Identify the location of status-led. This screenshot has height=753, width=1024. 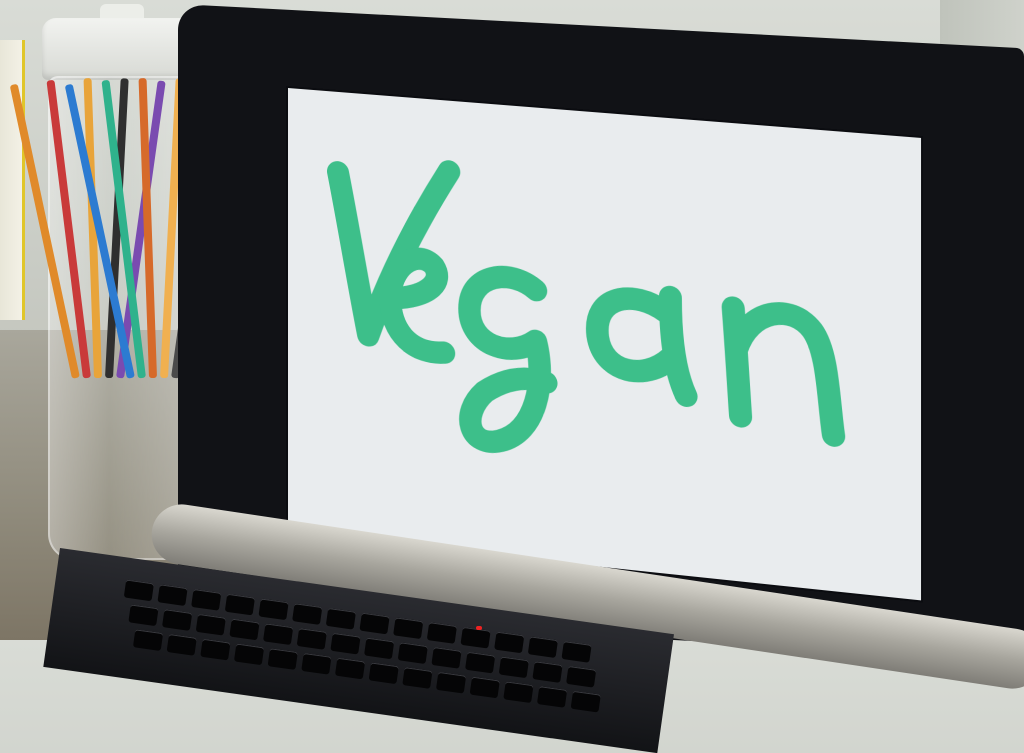
(479, 628).